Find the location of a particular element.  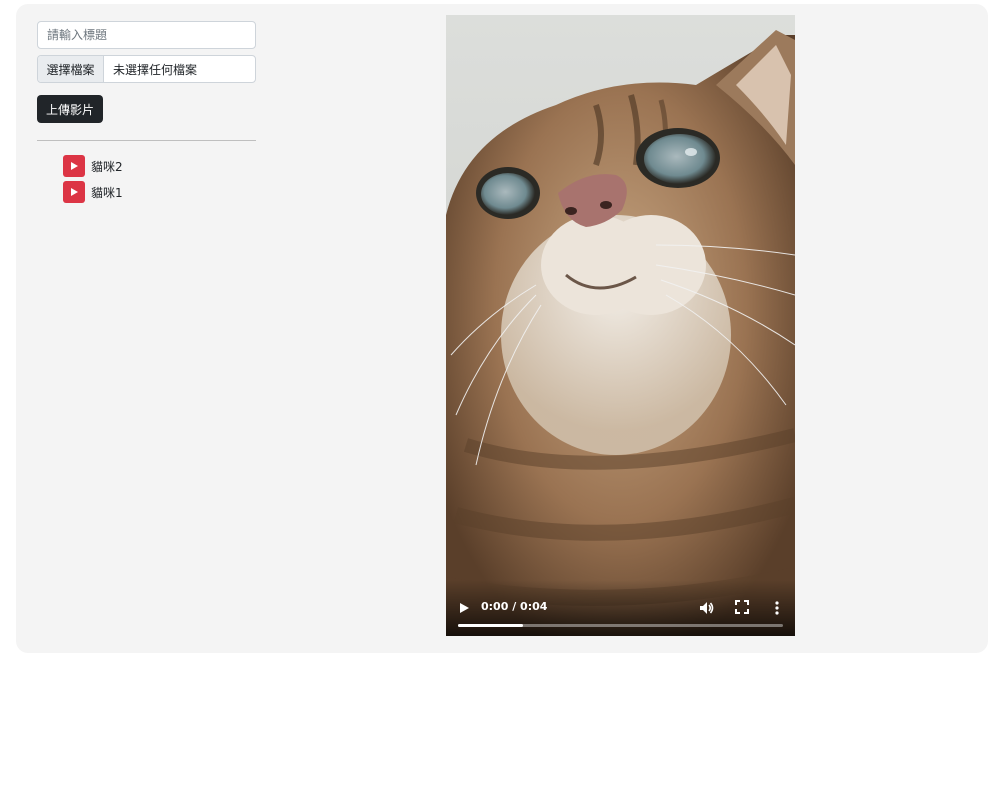

time-display: 0:00 / 0:04 is located at coordinates (514, 606).